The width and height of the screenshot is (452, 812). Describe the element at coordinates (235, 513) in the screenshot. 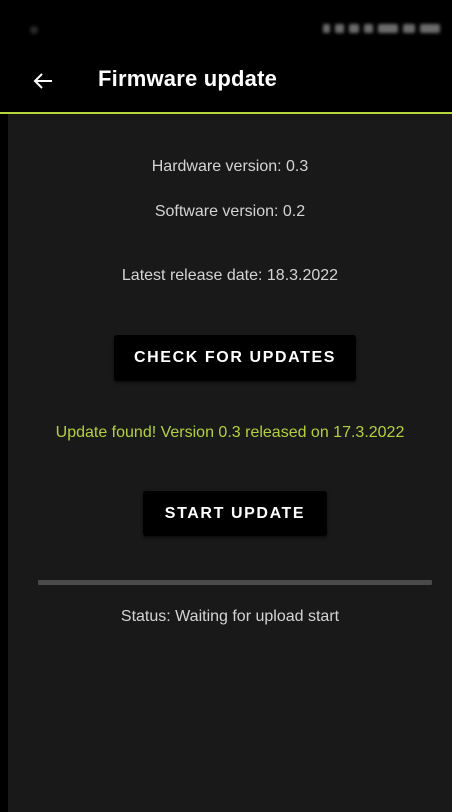

I see `start-update-button: START UPDATE` at that location.